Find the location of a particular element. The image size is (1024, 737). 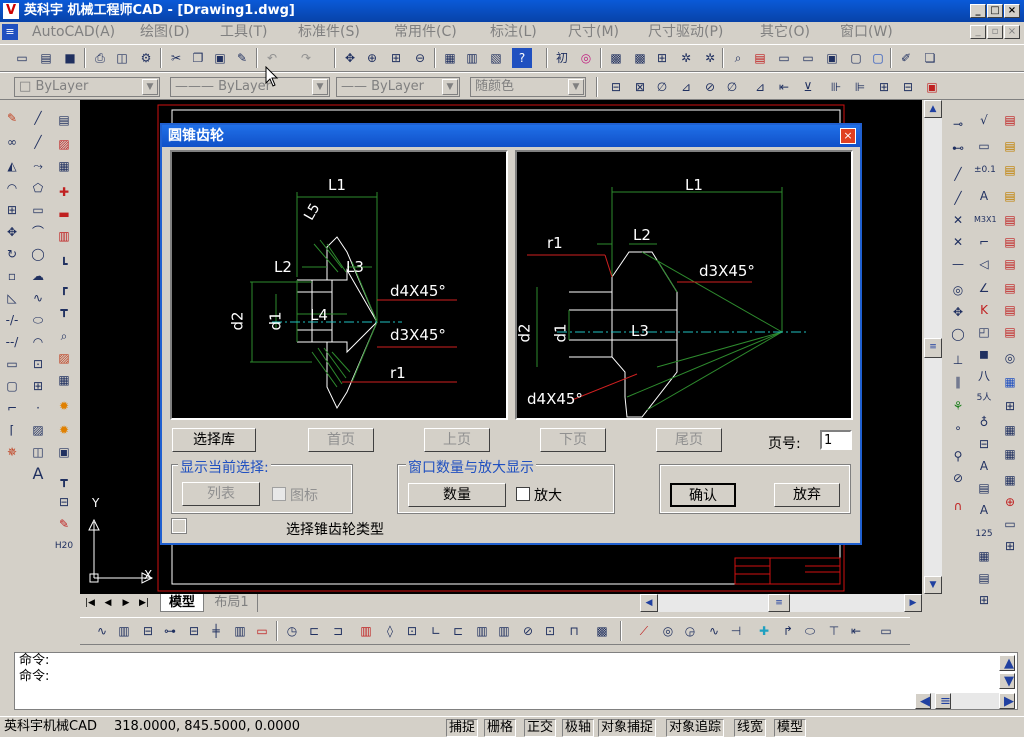

menu-draw: 绘图(D) is located at coordinates (165, 32).